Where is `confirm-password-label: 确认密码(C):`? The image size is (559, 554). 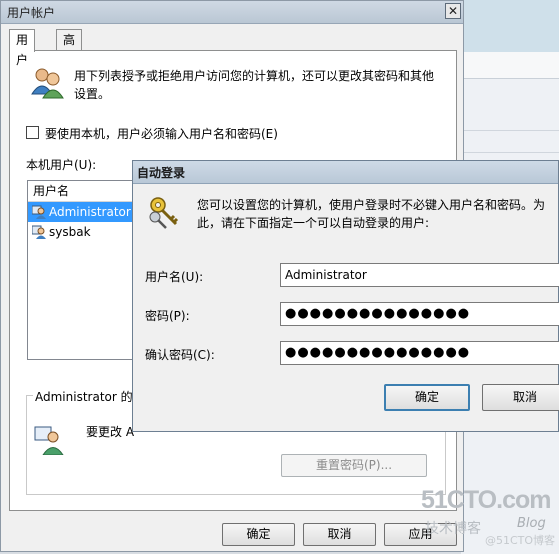
confirm-password-label: 确认密码(C): is located at coordinates (180, 355).